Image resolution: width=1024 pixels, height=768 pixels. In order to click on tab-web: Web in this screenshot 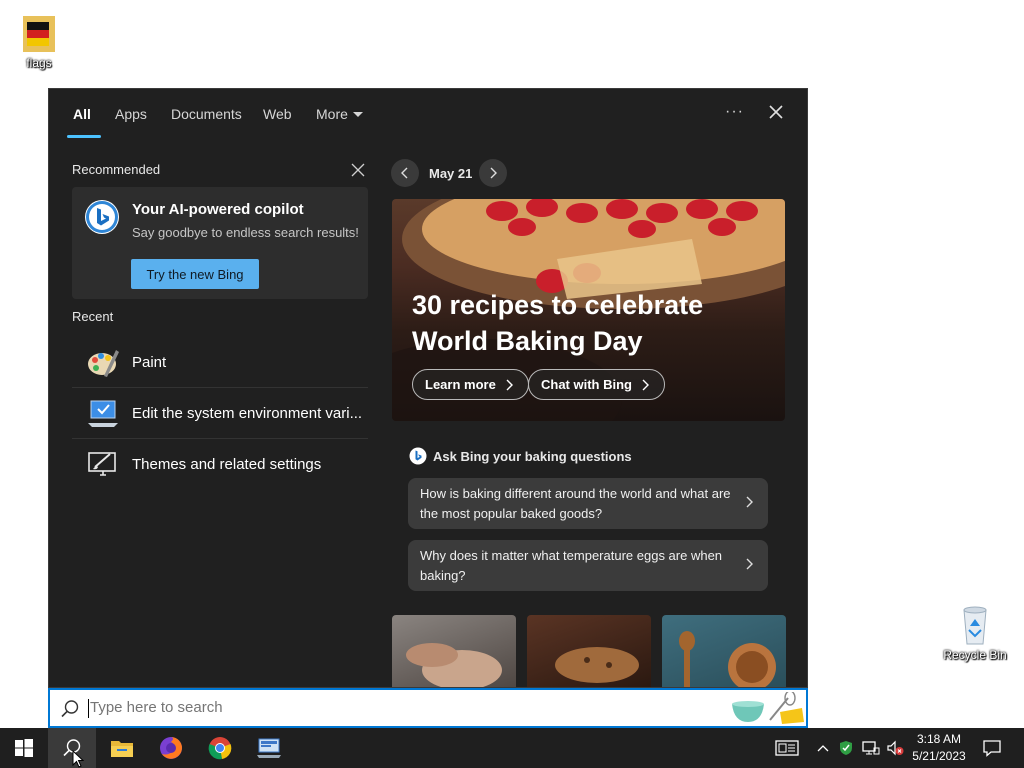, I will do `click(277, 114)`.